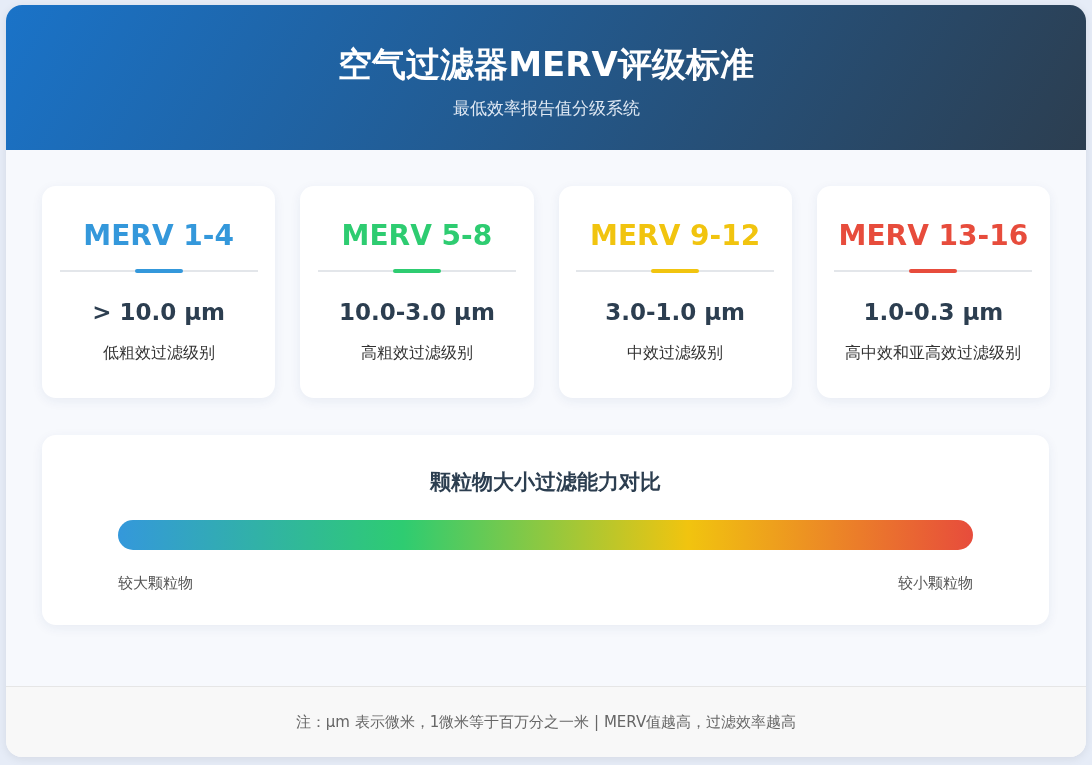 The image size is (1092, 765). Describe the element at coordinates (935, 583) in the screenshot. I see `scale-label: 较小颗粒物` at that location.